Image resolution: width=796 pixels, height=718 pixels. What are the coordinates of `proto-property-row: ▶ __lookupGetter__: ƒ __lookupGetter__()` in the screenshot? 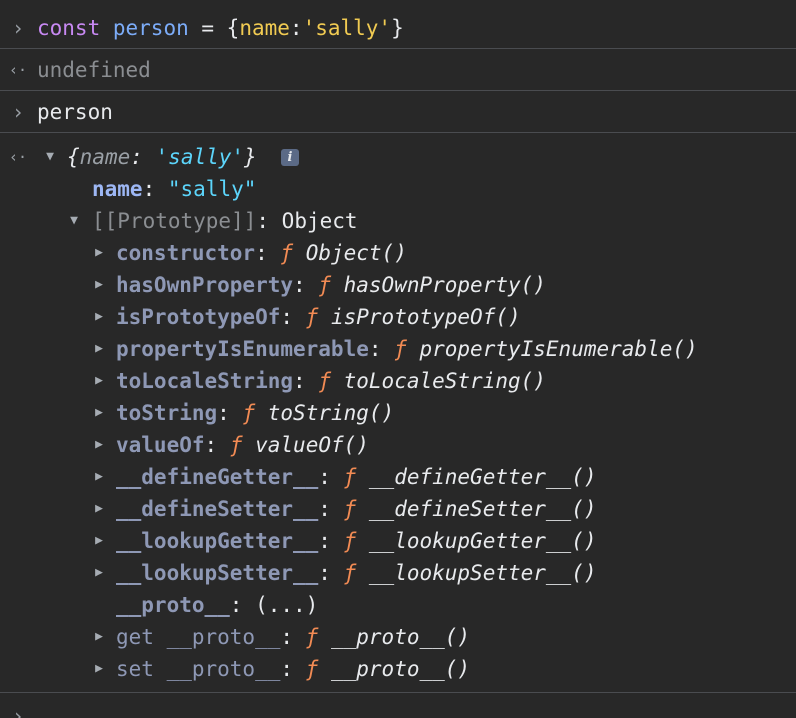 It's located at (398, 541).